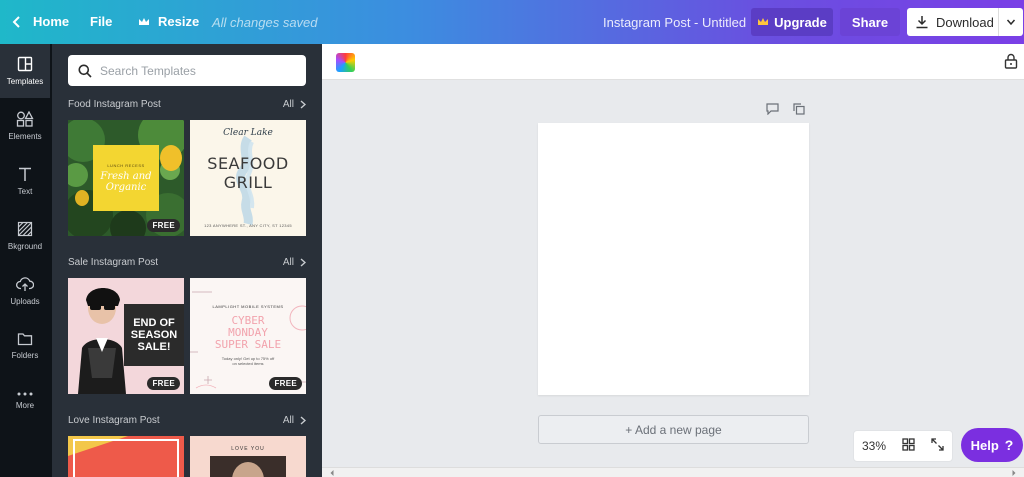 The image size is (1024, 477). Describe the element at coordinates (126, 165) in the screenshot. I see `organic-small-text: LUNCH RECESS` at that location.